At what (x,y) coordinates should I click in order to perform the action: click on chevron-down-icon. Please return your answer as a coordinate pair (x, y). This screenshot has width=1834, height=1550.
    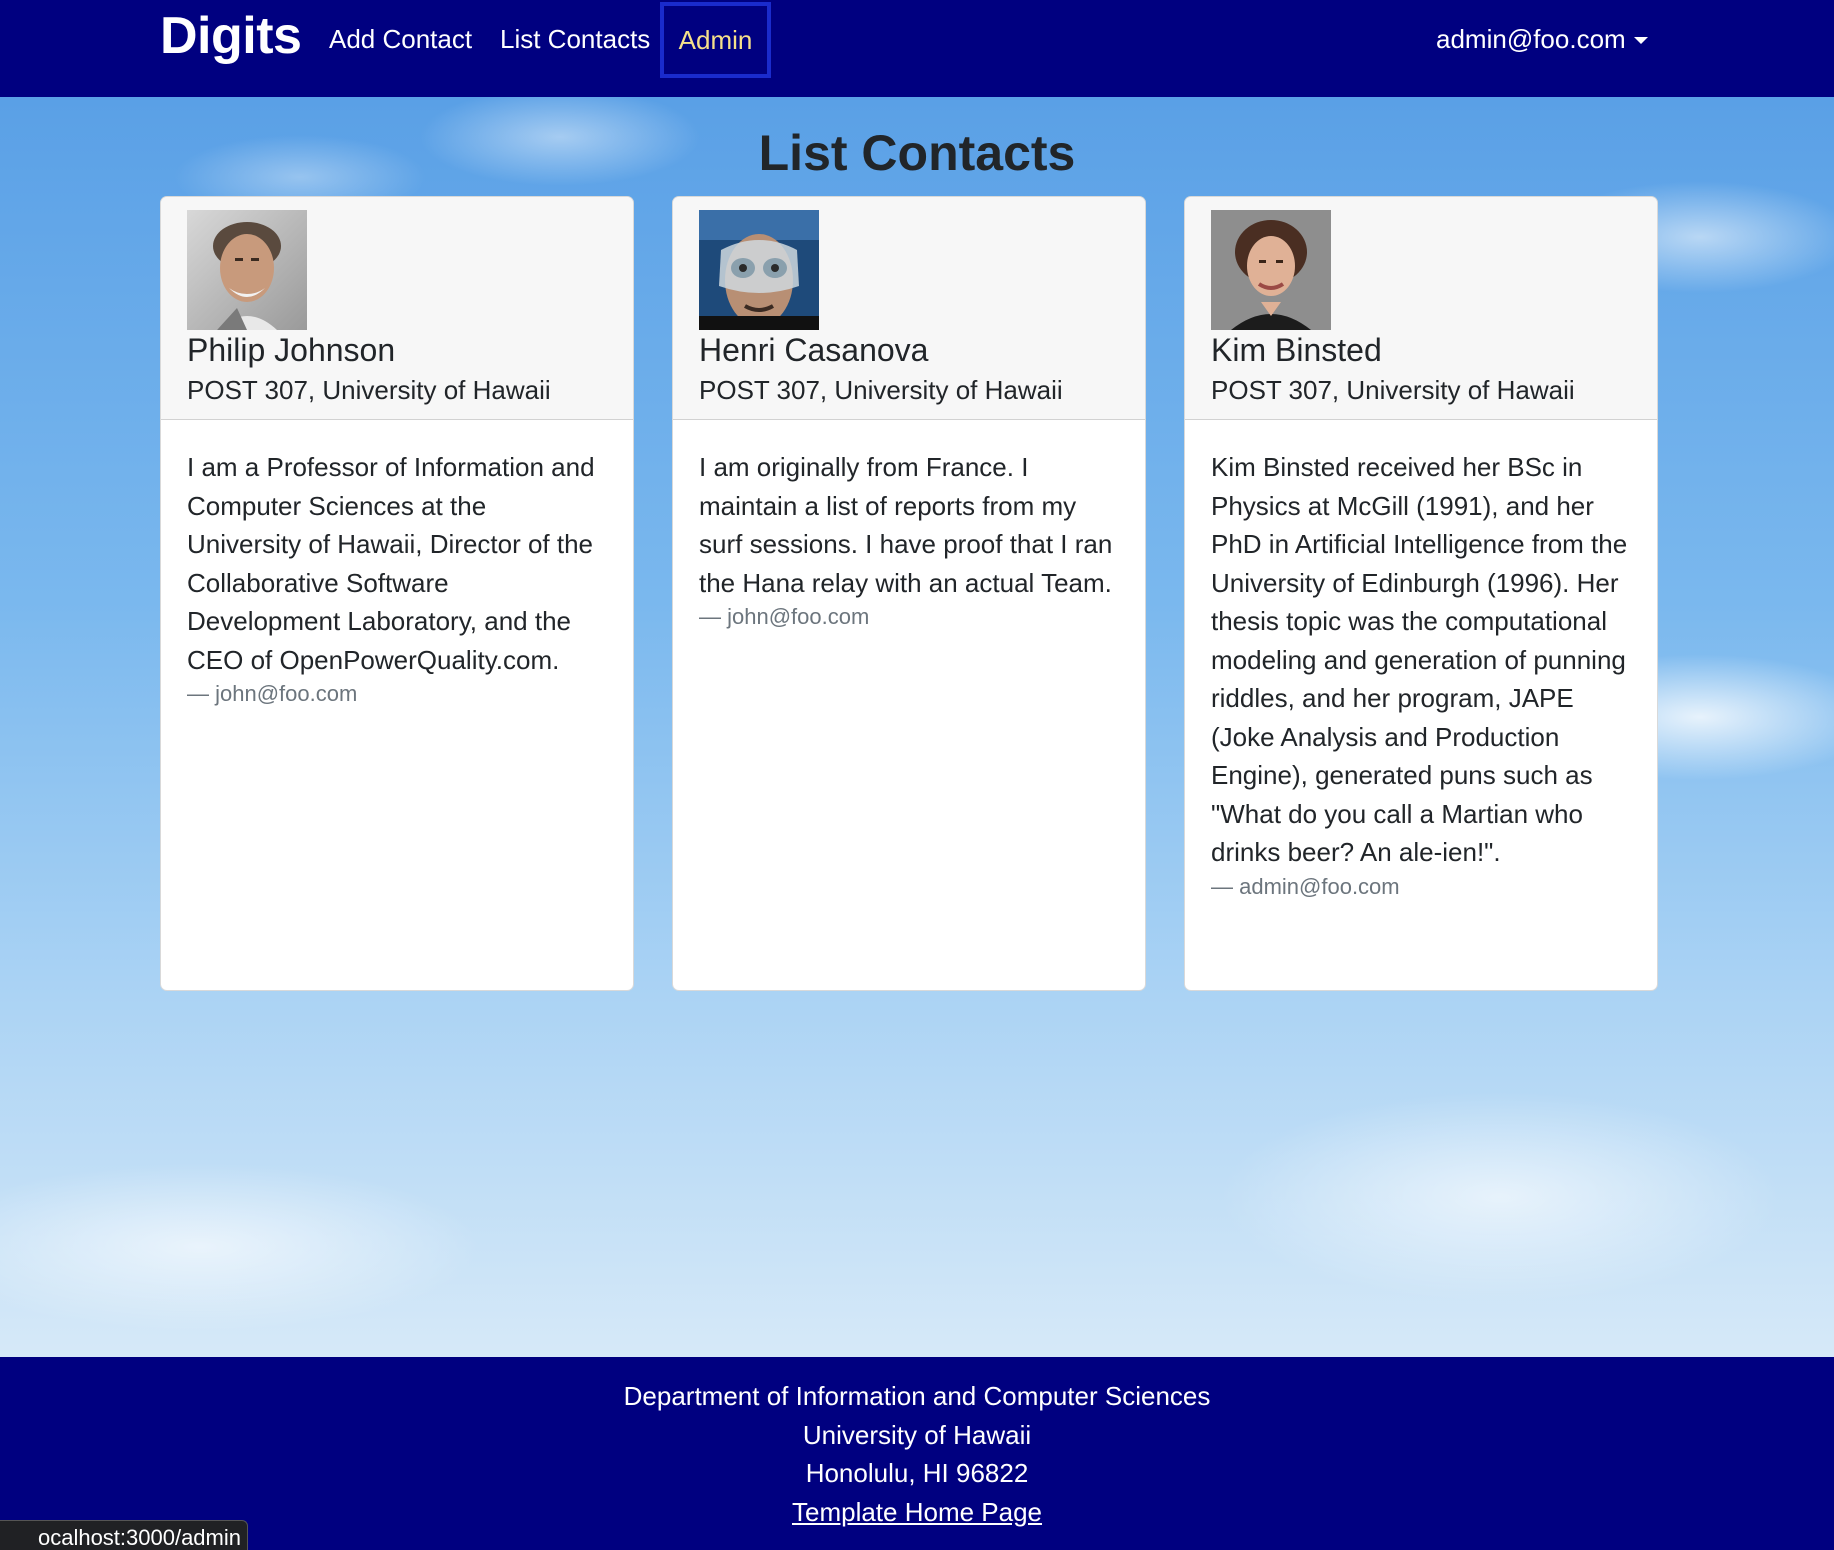
    Looking at the image, I should click on (1640, 40).